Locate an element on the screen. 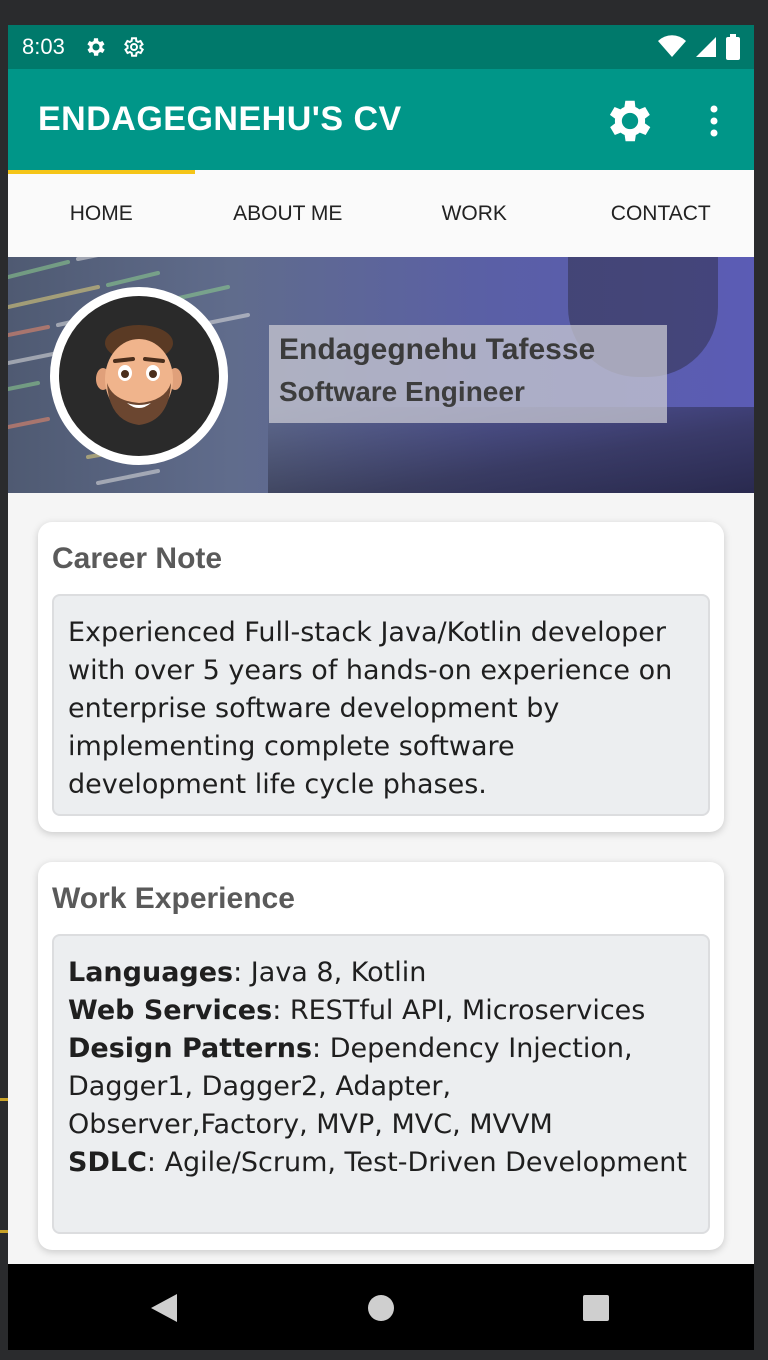 This screenshot has width=768, height=1360. recents-button is located at coordinates (596, 1308).